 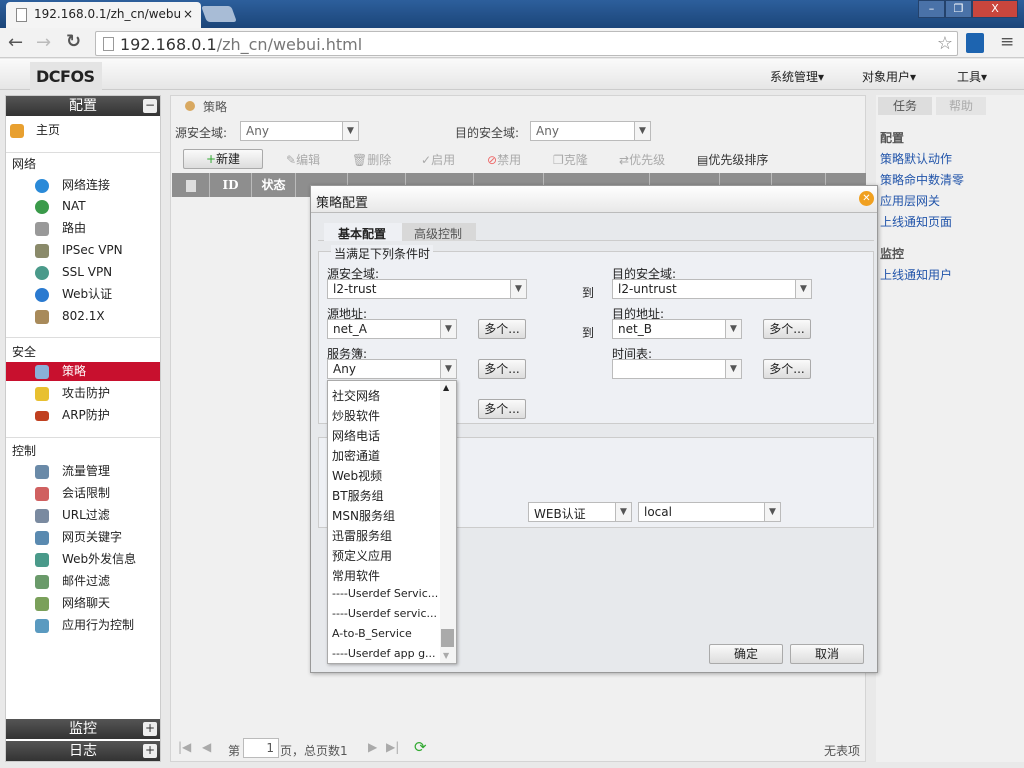 What do you see at coordinates (712, 289) in the screenshot?
I see `dst-zone-select: l2-untrust ▼` at bounding box center [712, 289].